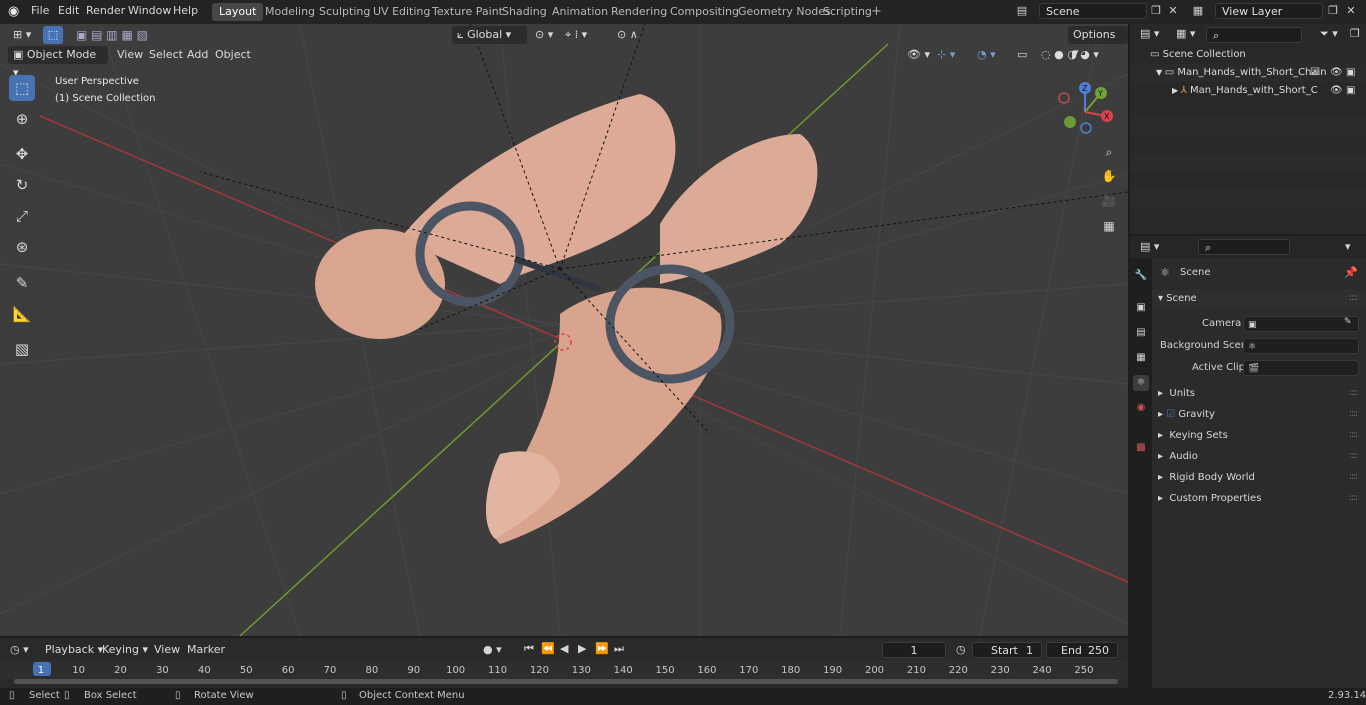 This screenshot has height=705, width=1366. What do you see at coordinates (914, 650) in the screenshot?
I see `current-frame-field: 1` at bounding box center [914, 650].